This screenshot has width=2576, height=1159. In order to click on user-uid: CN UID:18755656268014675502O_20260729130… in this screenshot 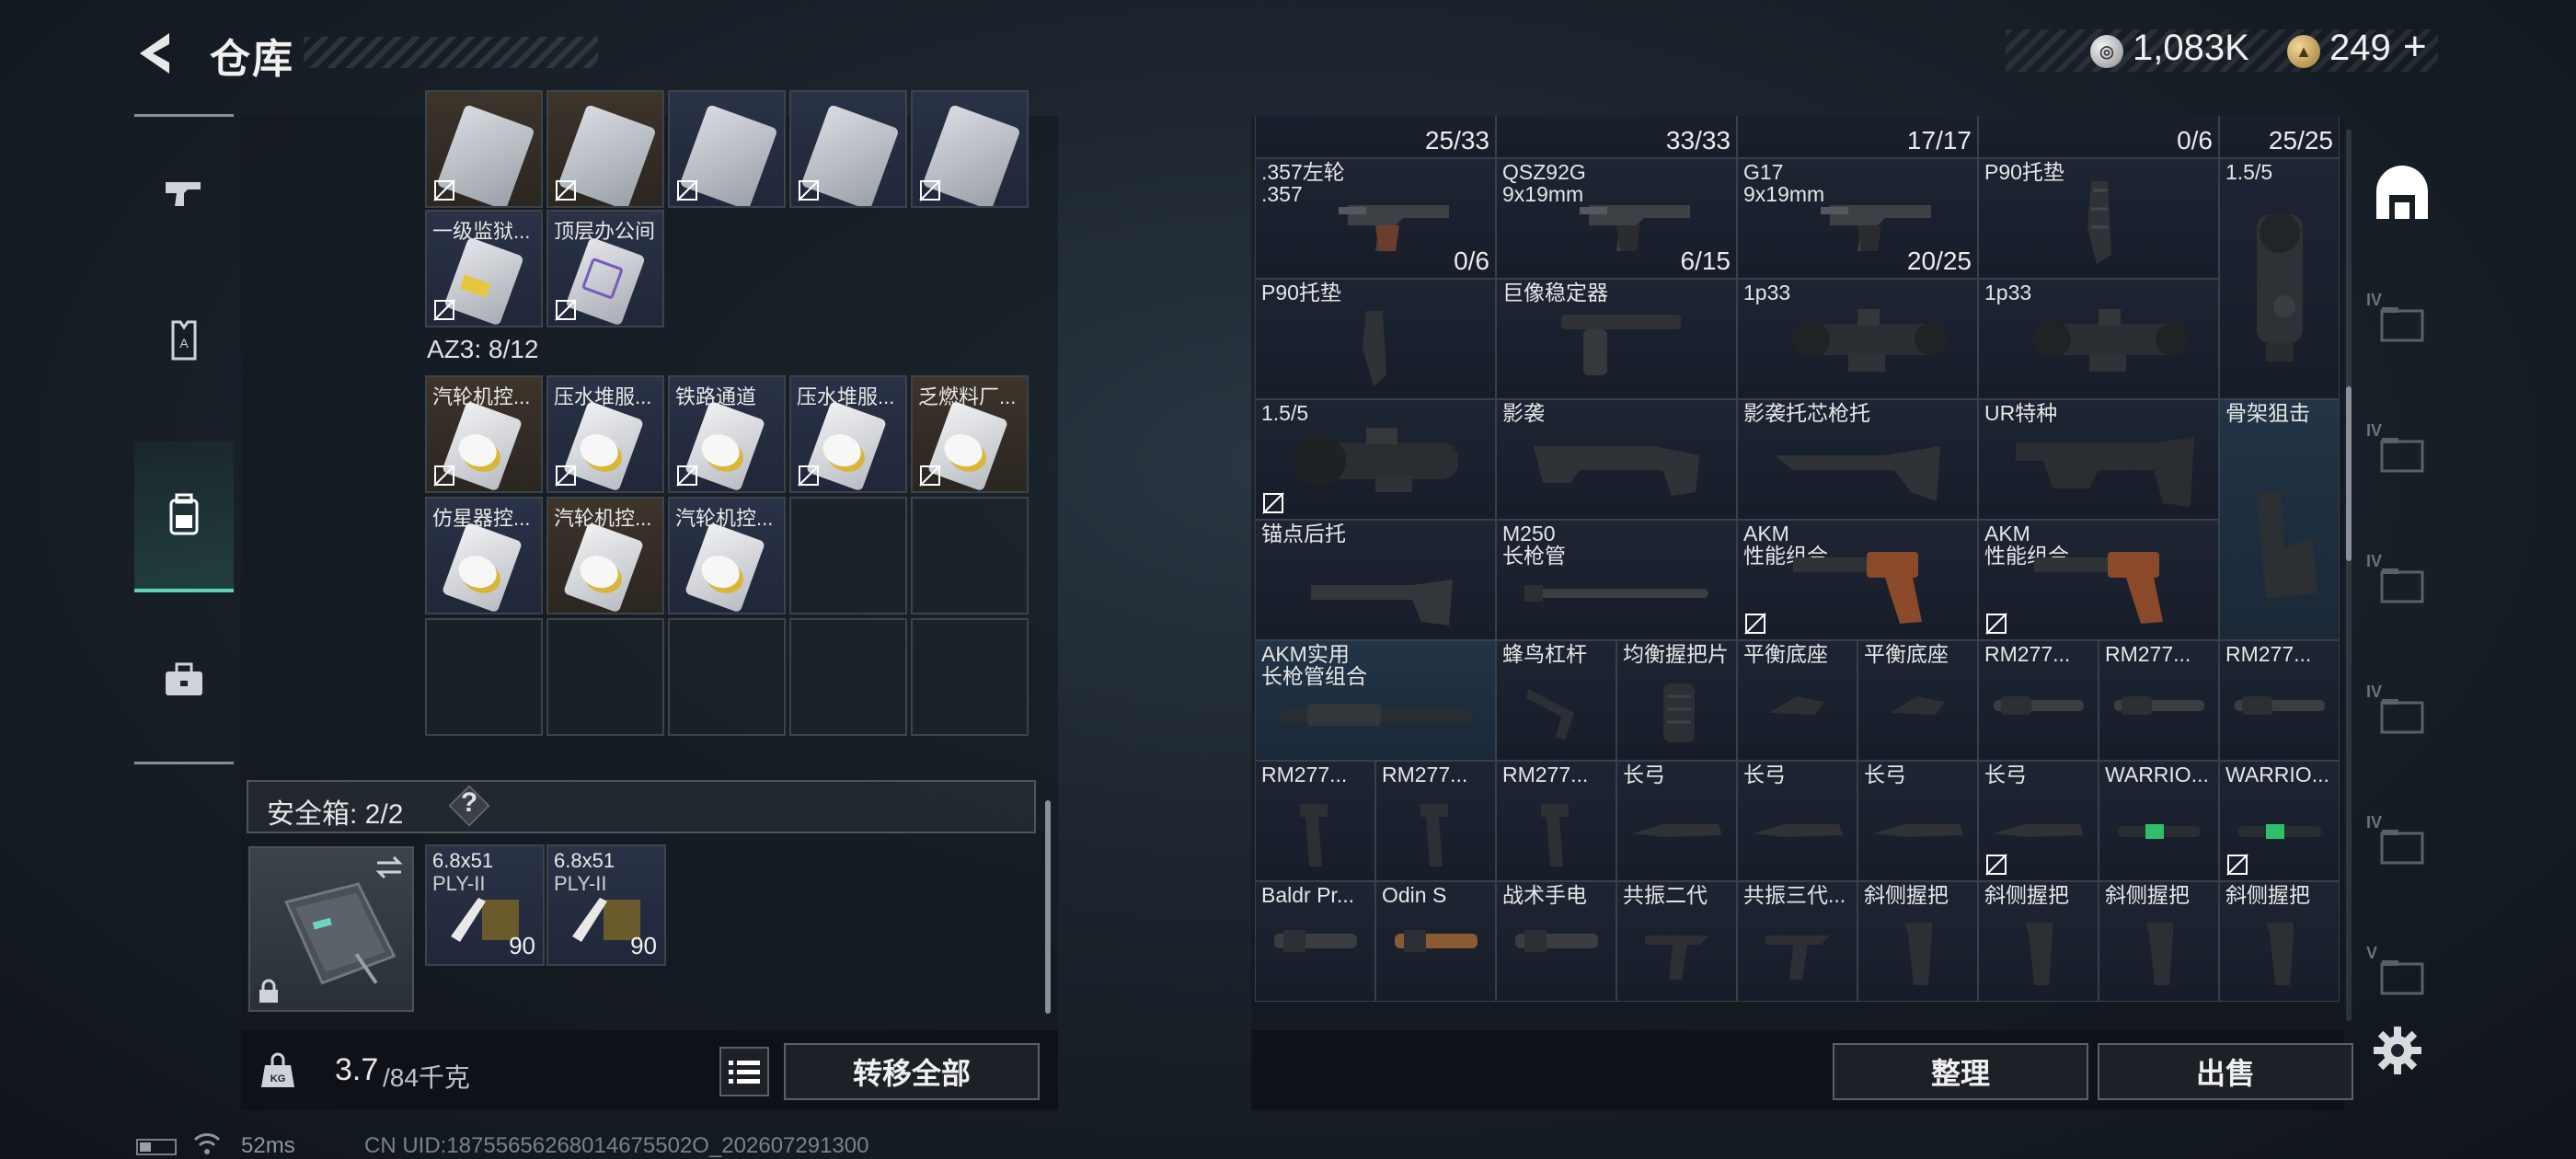, I will do `click(616, 1145)`.